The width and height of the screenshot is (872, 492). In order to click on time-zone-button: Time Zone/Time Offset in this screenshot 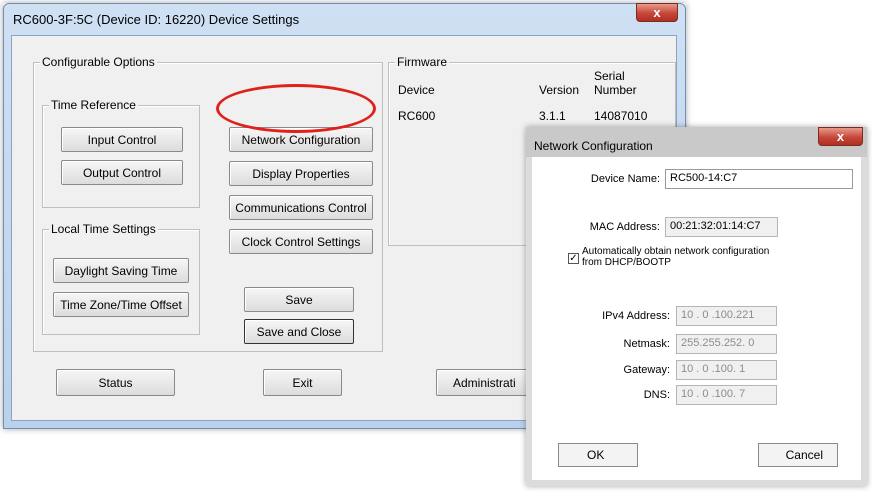, I will do `click(121, 304)`.